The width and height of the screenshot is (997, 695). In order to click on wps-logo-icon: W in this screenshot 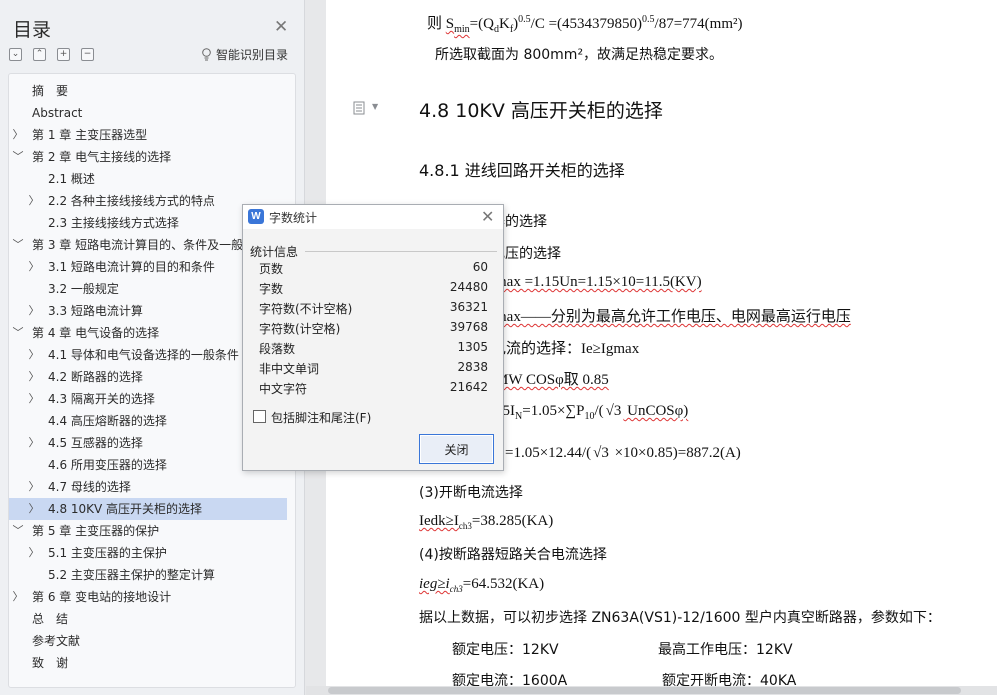, I will do `click(256, 216)`.